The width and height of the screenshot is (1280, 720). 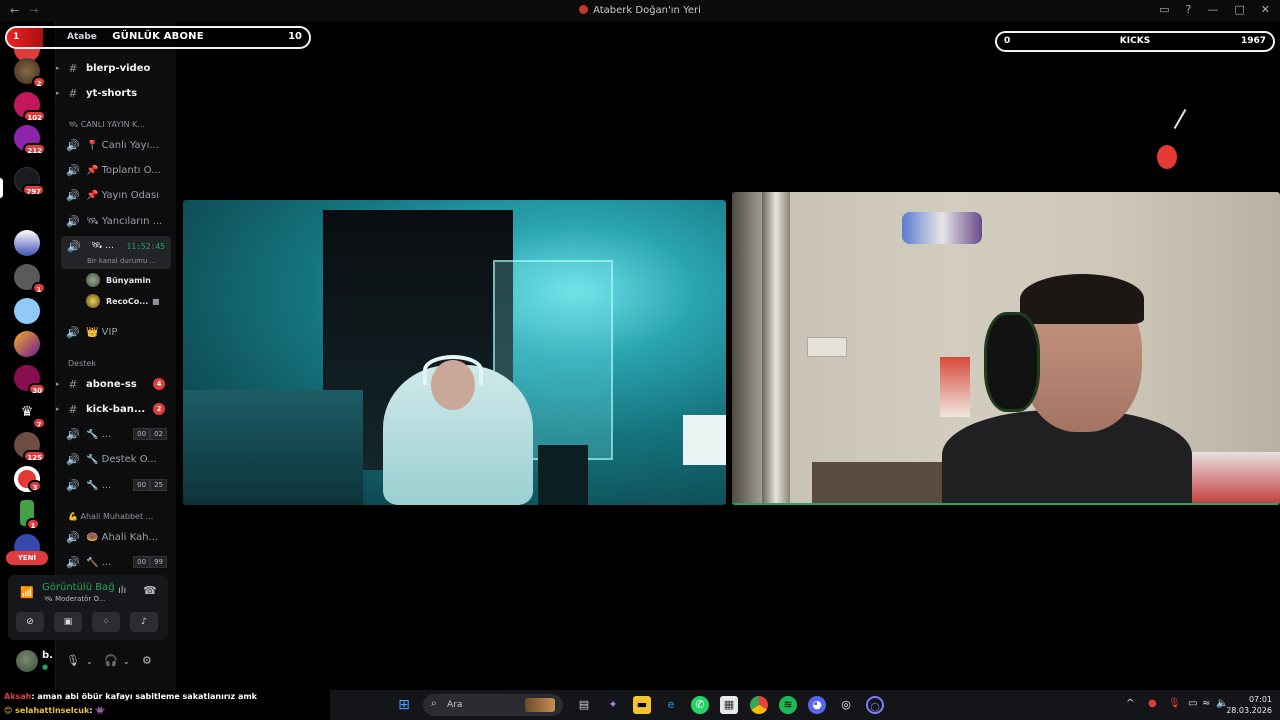 I want to click on copilot-icon: ✦, so click(x=613, y=705).